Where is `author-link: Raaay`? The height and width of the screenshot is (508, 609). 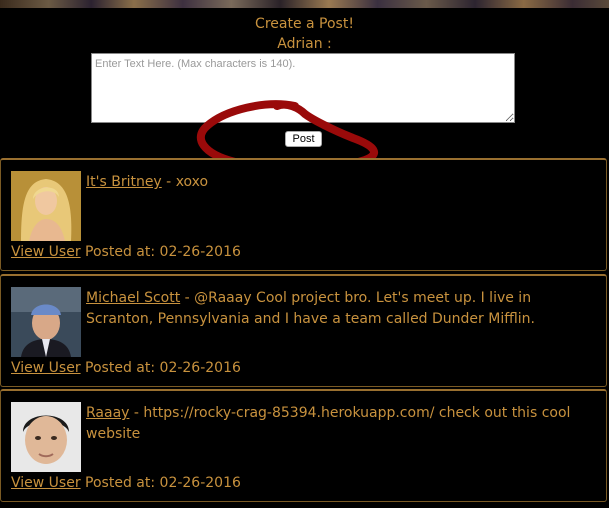 author-link: Raaay is located at coordinates (107, 413).